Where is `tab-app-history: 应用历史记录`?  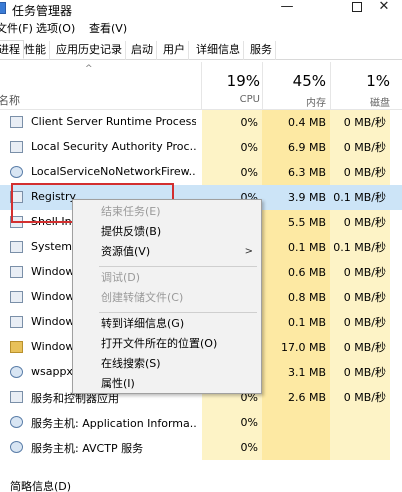 tab-app-history: 应用历史记录 is located at coordinates (89, 50).